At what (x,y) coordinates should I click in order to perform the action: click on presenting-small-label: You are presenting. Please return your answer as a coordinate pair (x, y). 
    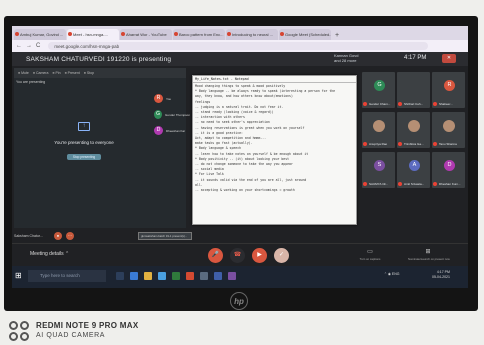
    Looking at the image, I should click on (31, 82).